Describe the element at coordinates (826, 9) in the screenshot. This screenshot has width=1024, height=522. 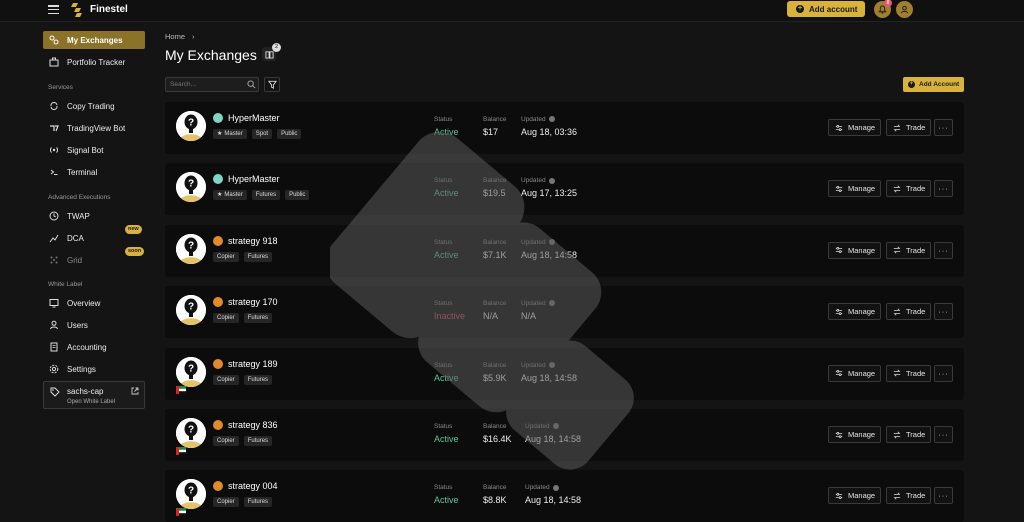
I see `add-account-button: + Add account` at that location.